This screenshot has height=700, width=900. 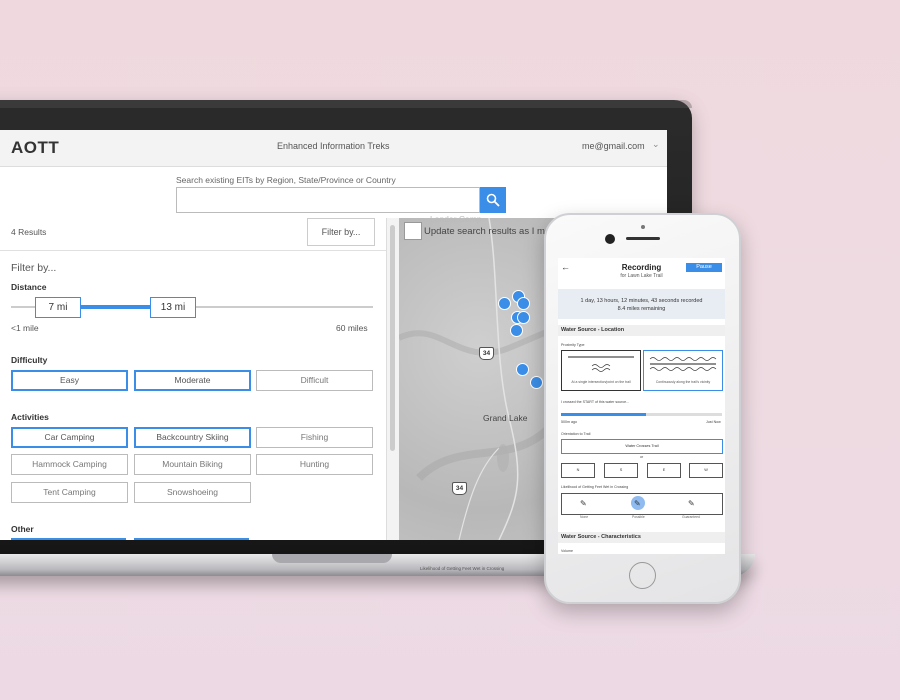 I want to click on search-button, so click(x=493, y=200).